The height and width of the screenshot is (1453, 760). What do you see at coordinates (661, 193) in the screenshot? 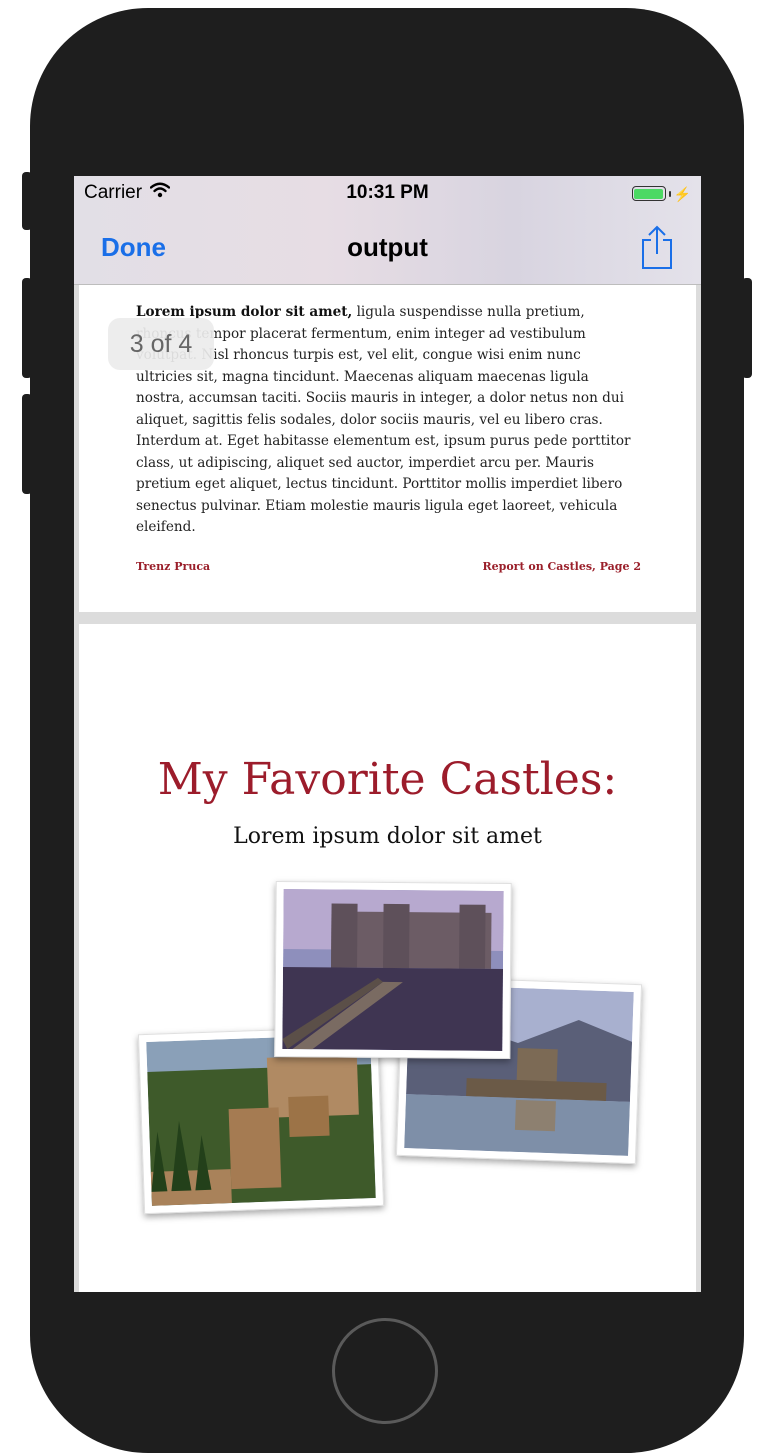
I see `battery-icon: ⚡` at bounding box center [661, 193].